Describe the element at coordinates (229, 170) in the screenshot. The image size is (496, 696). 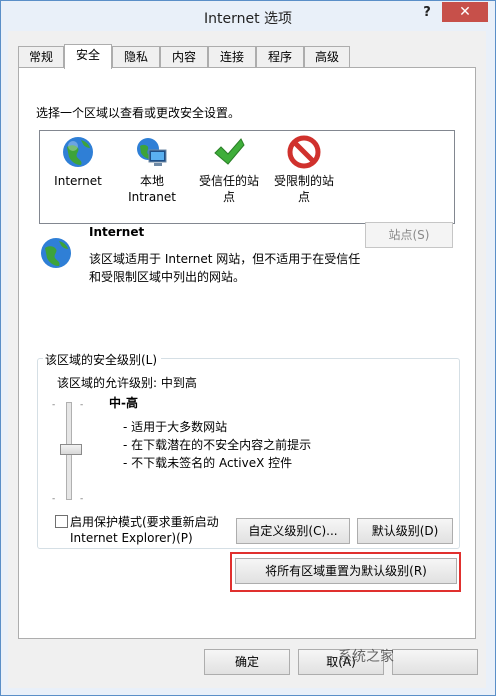
I see `zone-trusted-sites: 受信任的站 点` at that location.